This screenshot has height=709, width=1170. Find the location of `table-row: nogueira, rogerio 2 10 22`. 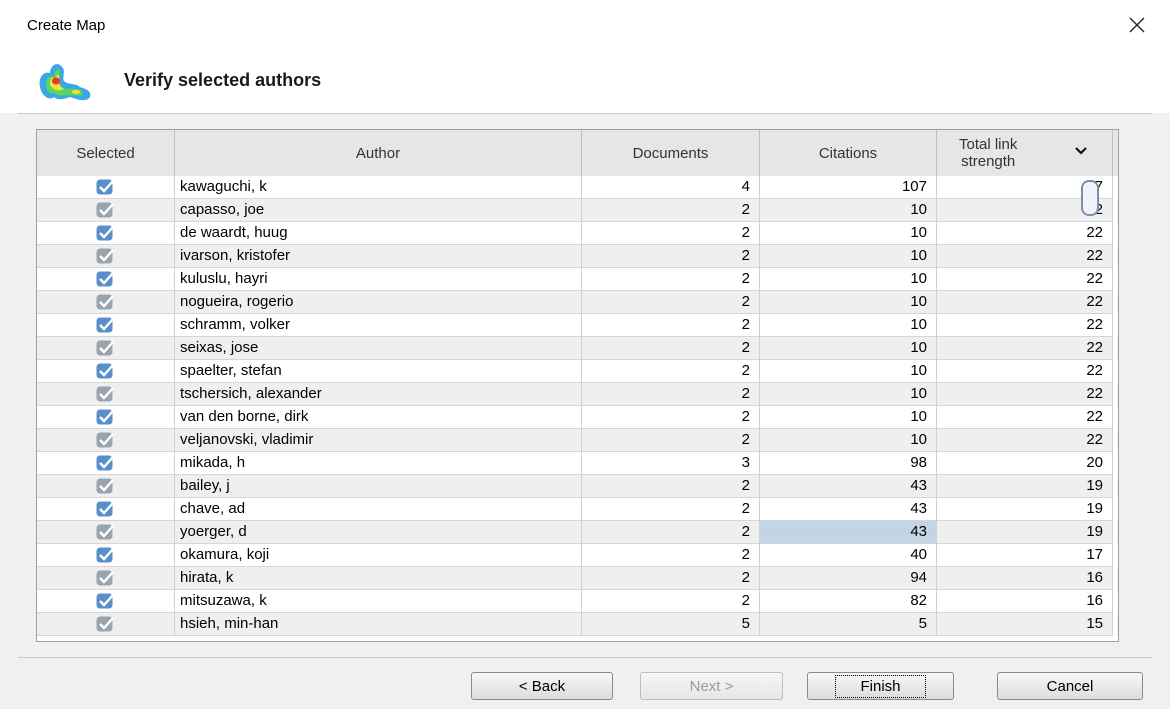

table-row: nogueira, rogerio 2 10 22 is located at coordinates (577, 302).